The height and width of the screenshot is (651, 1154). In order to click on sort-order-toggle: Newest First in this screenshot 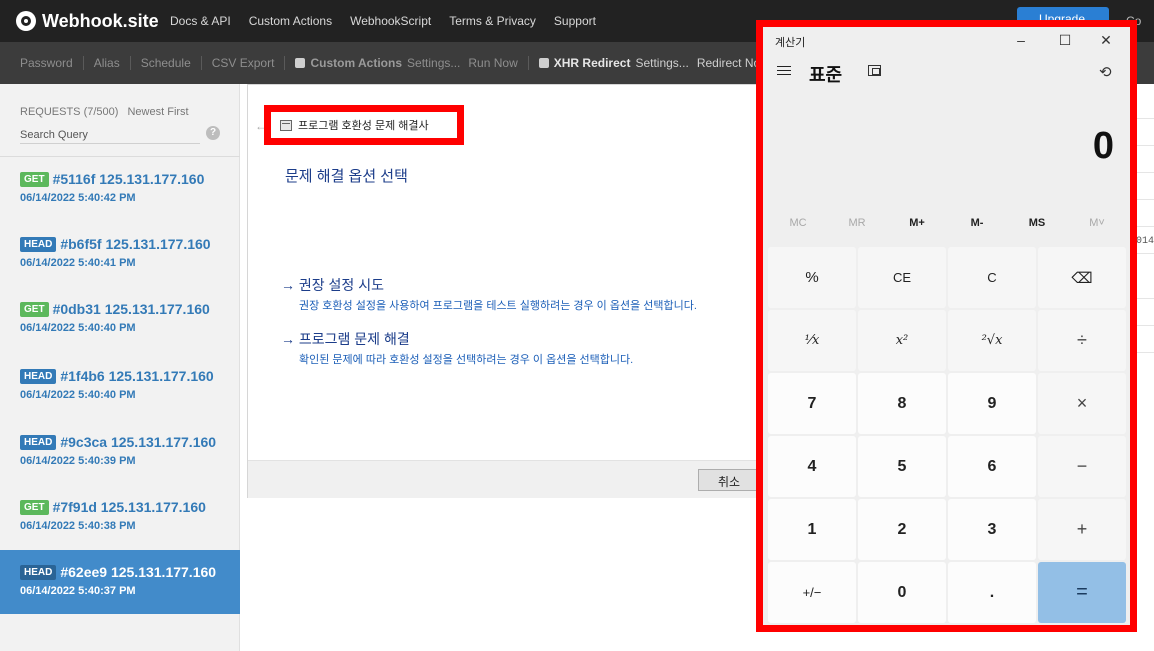, I will do `click(157, 112)`.